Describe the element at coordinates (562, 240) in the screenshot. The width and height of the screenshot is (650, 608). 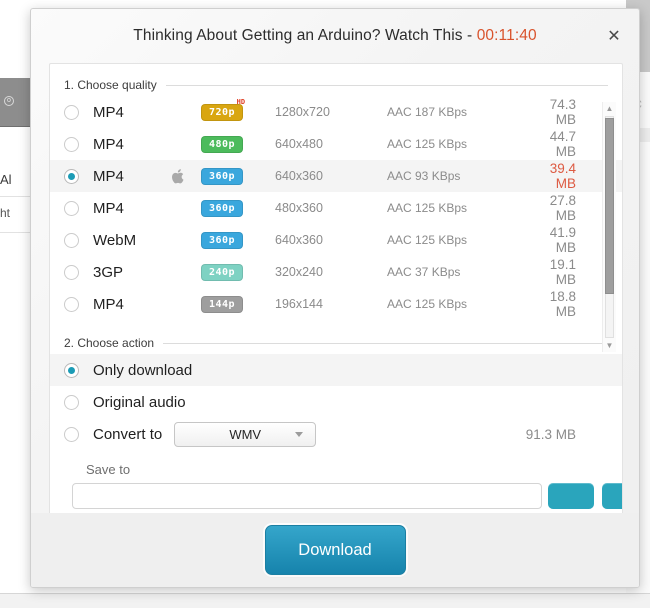
I see `quality-filesize: 41.9 MB` at that location.